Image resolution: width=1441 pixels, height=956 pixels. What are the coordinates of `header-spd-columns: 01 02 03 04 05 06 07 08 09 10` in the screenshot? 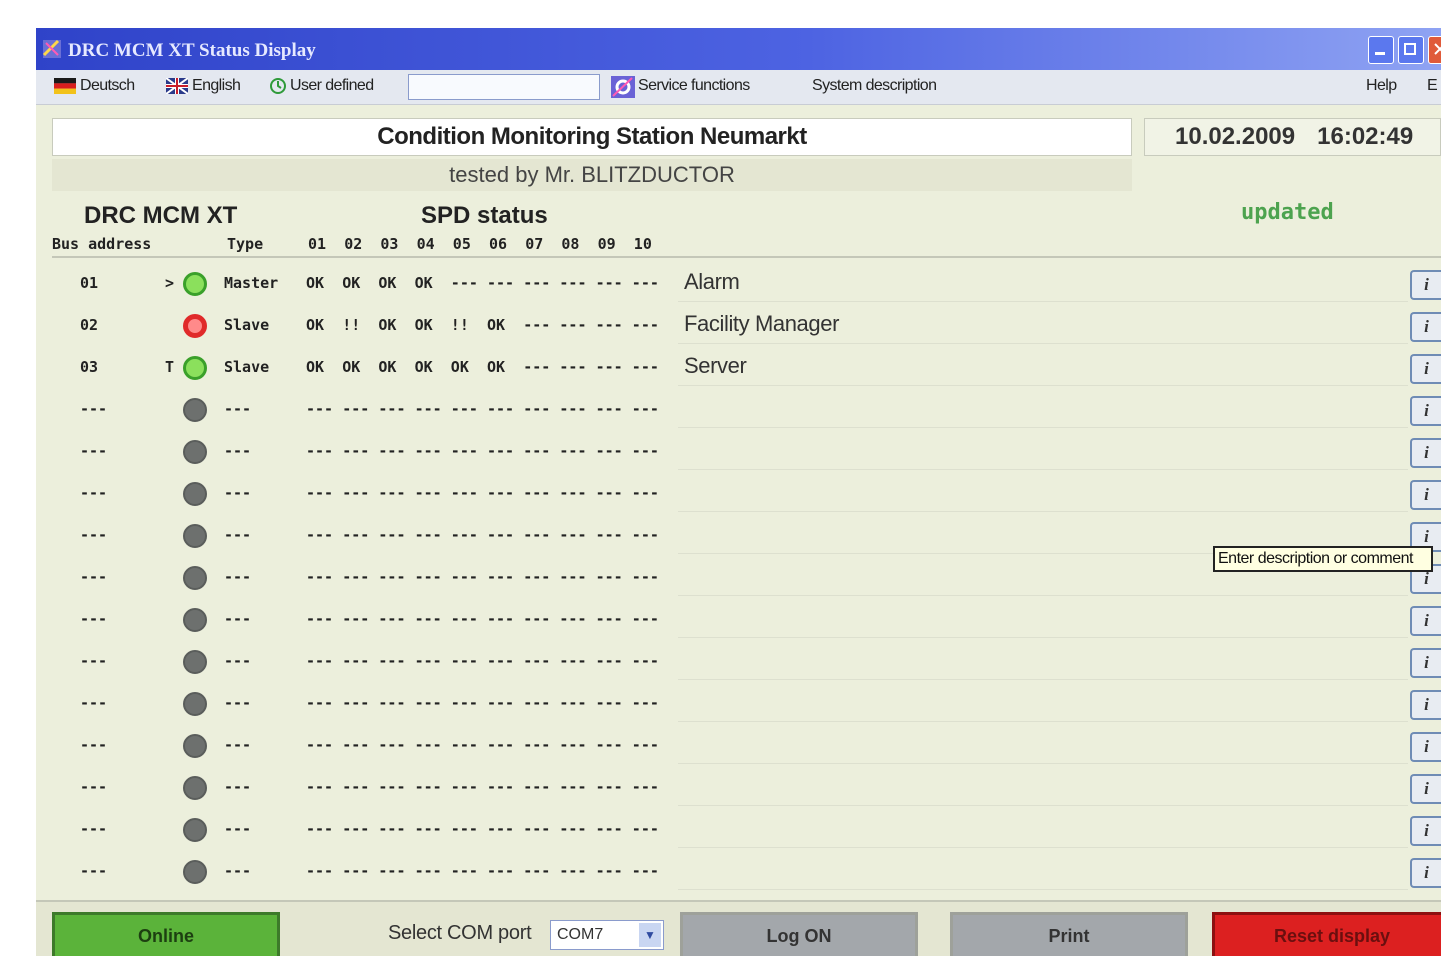 It's located at (488, 245).